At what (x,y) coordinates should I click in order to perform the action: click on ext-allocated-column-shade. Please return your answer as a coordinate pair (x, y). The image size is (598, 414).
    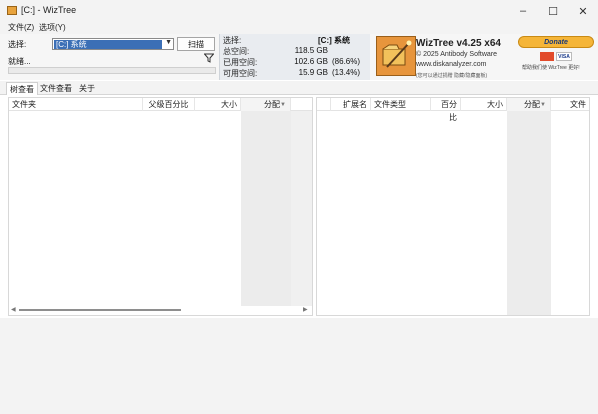
    Looking at the image, I should click on (529, 213).